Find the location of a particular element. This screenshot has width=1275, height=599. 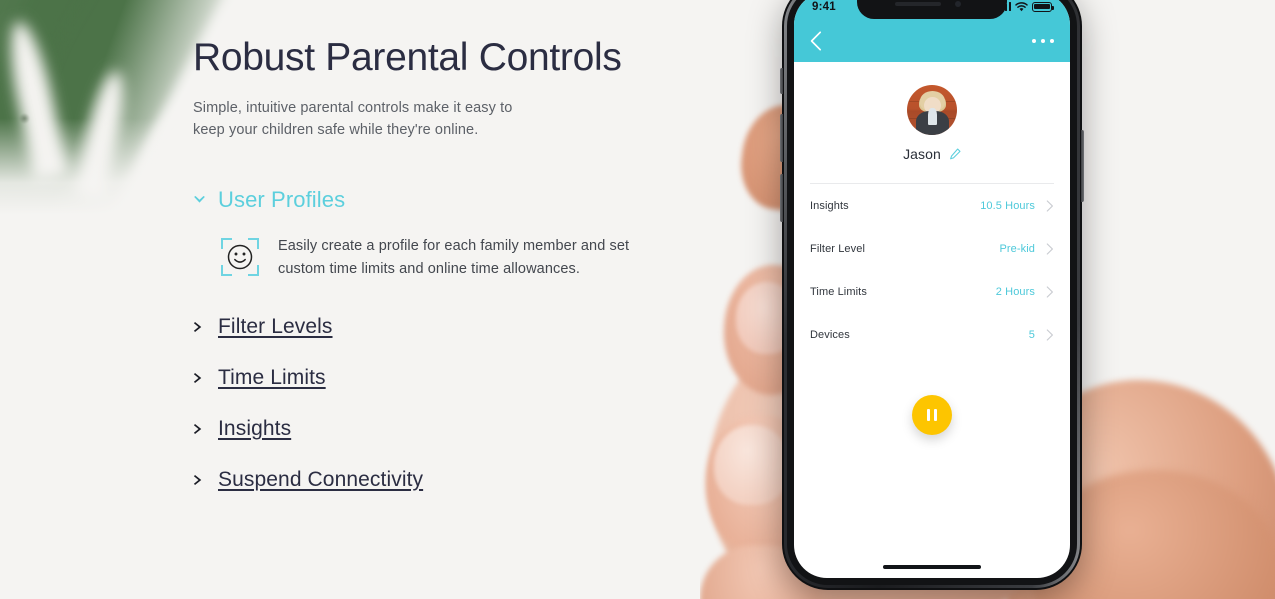

accordion-item-label: Filter Levels is located at coordinates (275, 326).